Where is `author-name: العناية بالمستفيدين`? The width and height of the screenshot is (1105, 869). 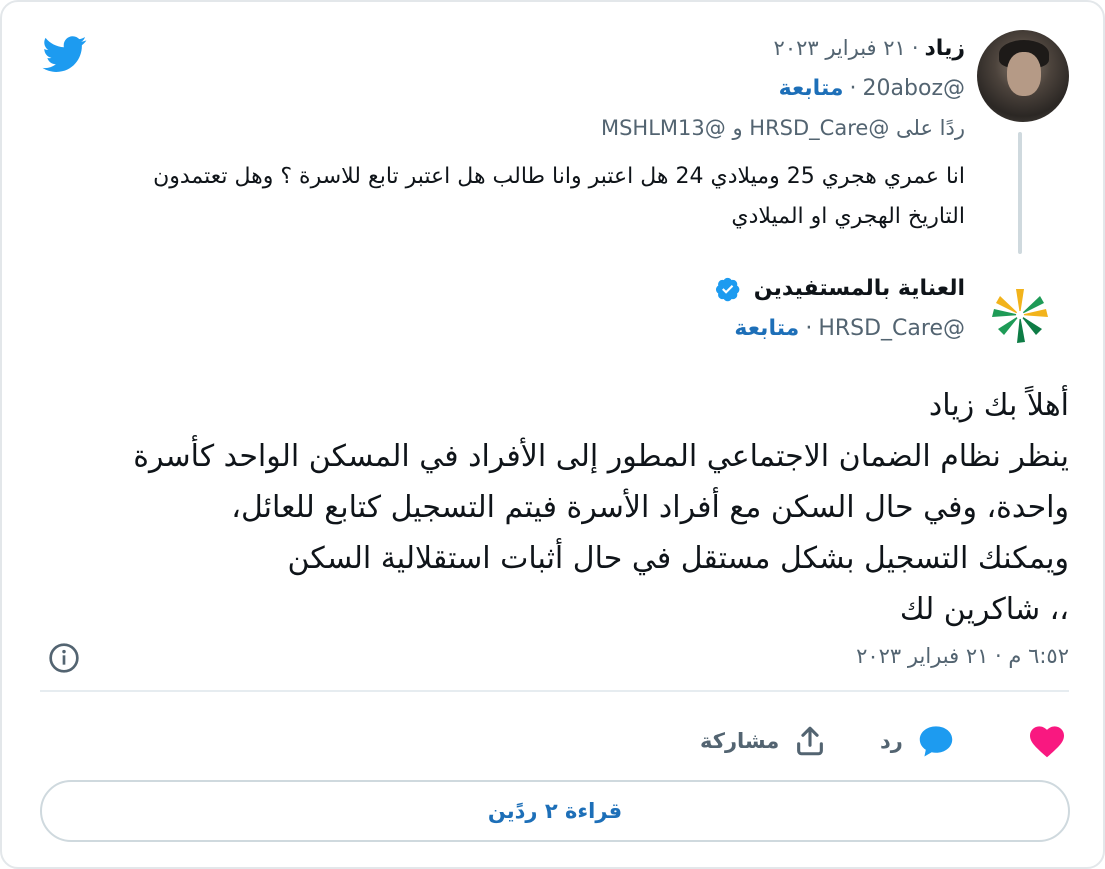 author-name: العناية بالمستفيدين is located at coordinates (859, 288).